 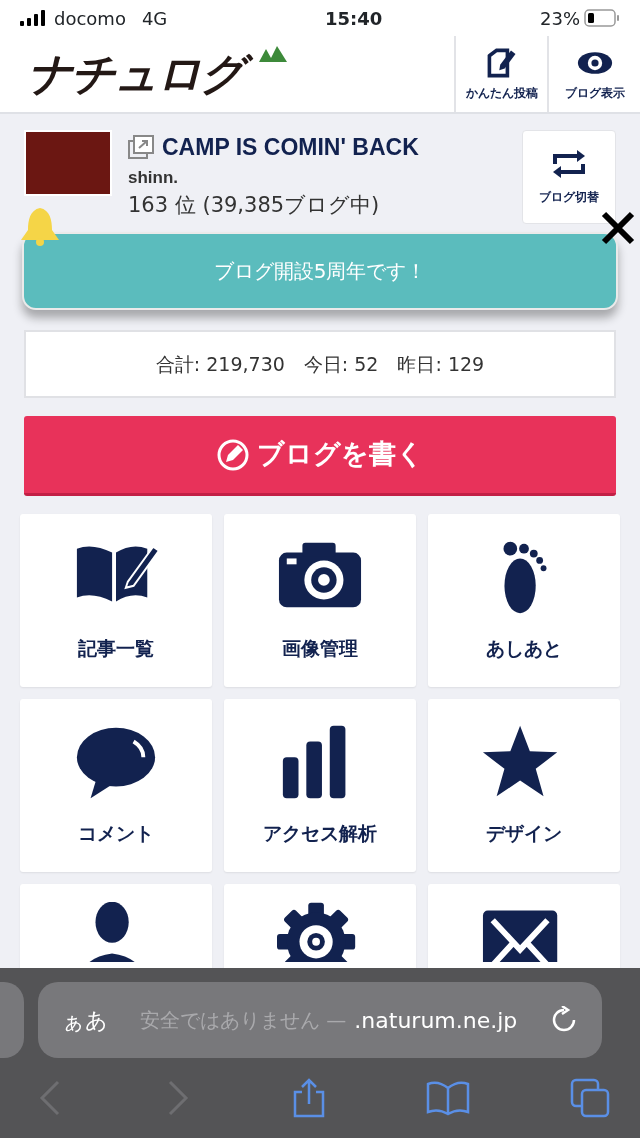 I want to click on bookmarks-icon, so click(x=448, y=1098).